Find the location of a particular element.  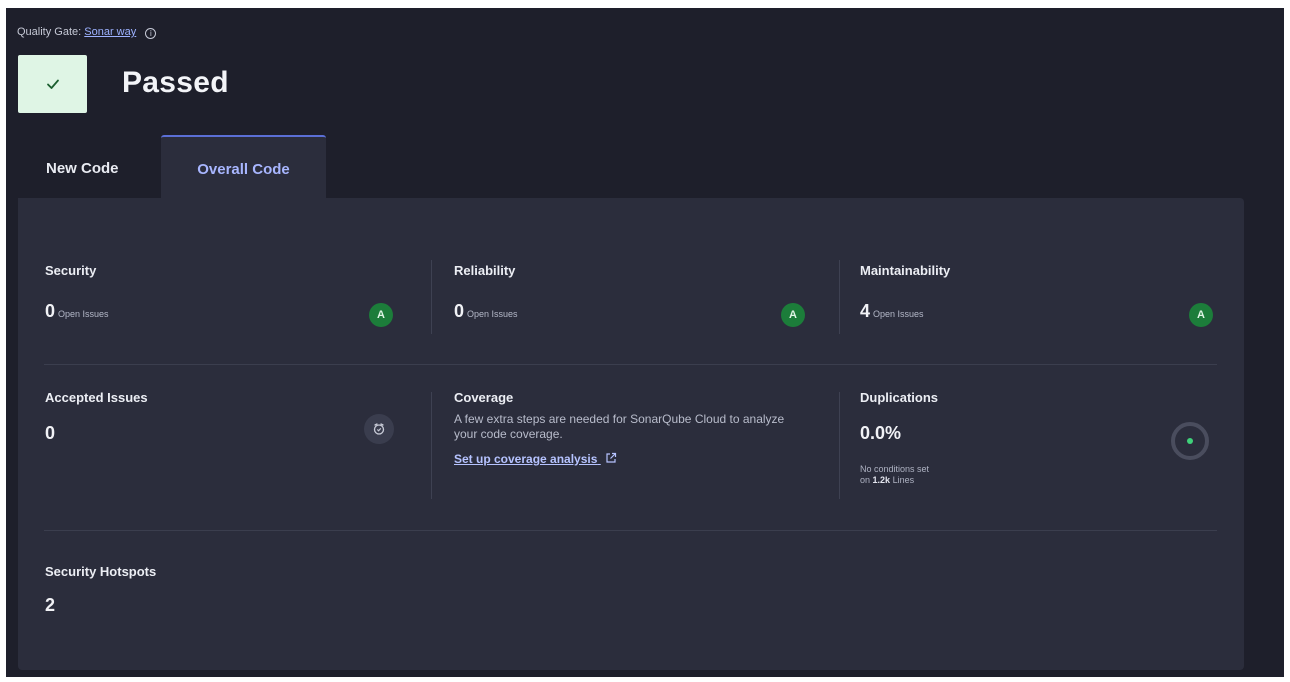

duplications-note-line2: on 1.2k Lines is located at coordinates (894, 480).